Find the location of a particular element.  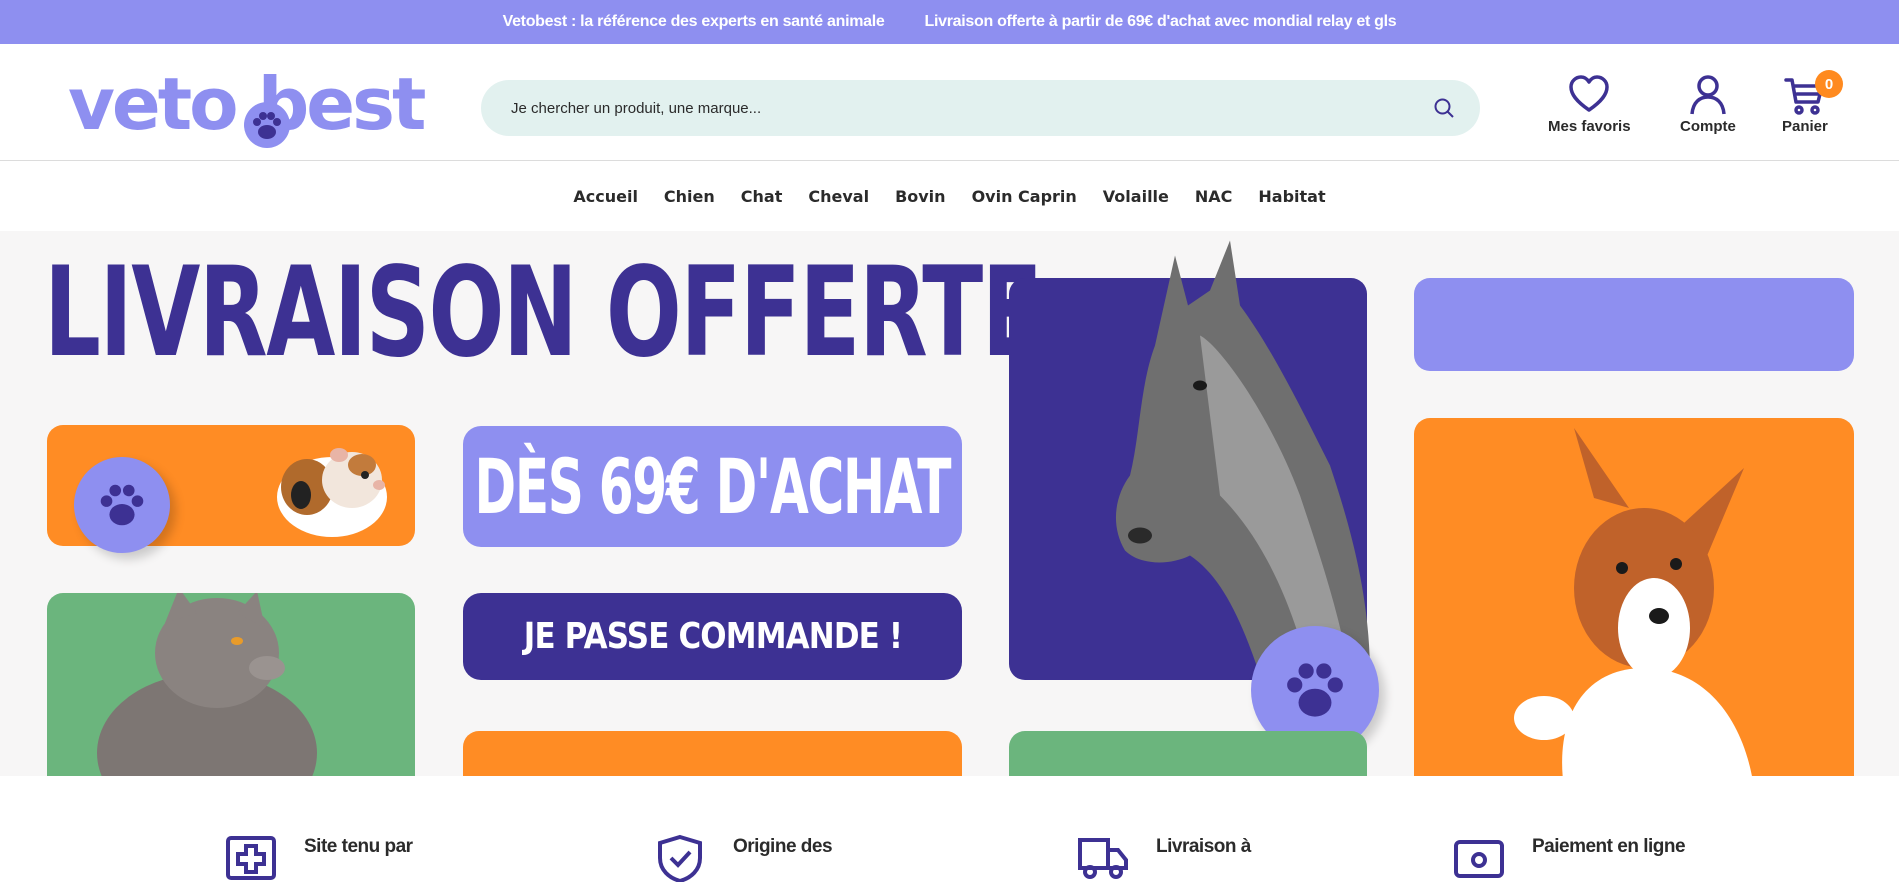

site-header: veto best Mes favoris Compte is located at coordinates (949, 102).